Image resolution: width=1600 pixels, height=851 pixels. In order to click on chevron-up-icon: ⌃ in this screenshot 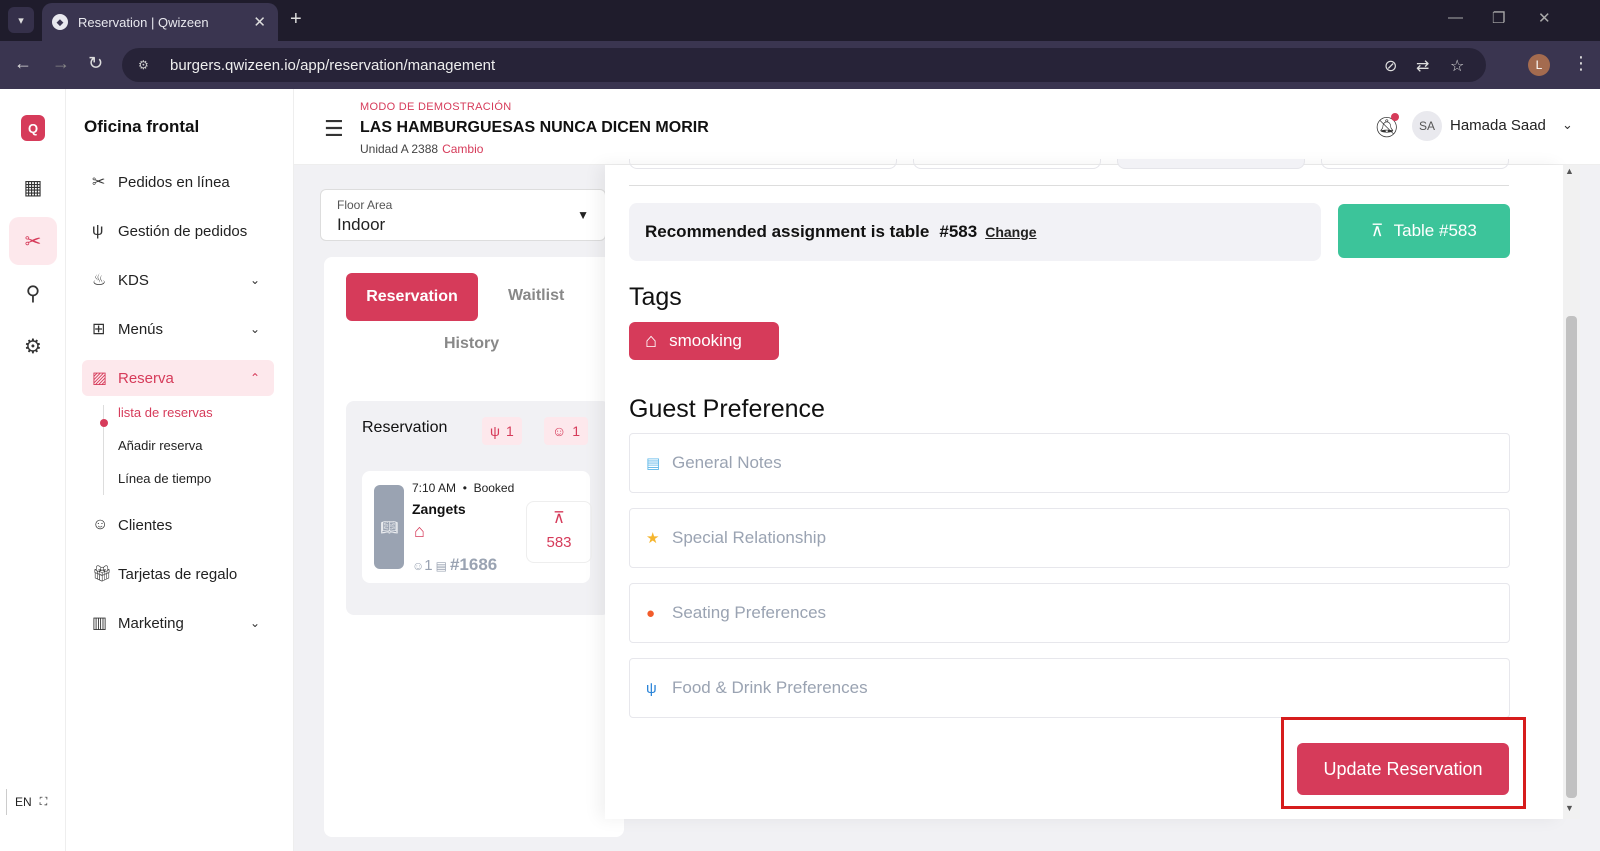, I will do `click(254, 378)`.